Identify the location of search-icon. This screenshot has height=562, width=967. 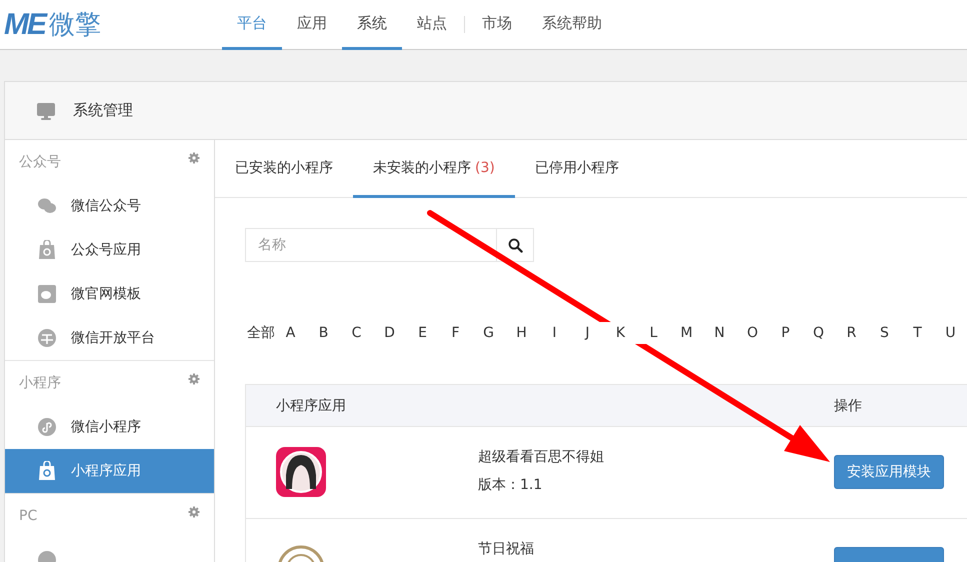
(515, 245).